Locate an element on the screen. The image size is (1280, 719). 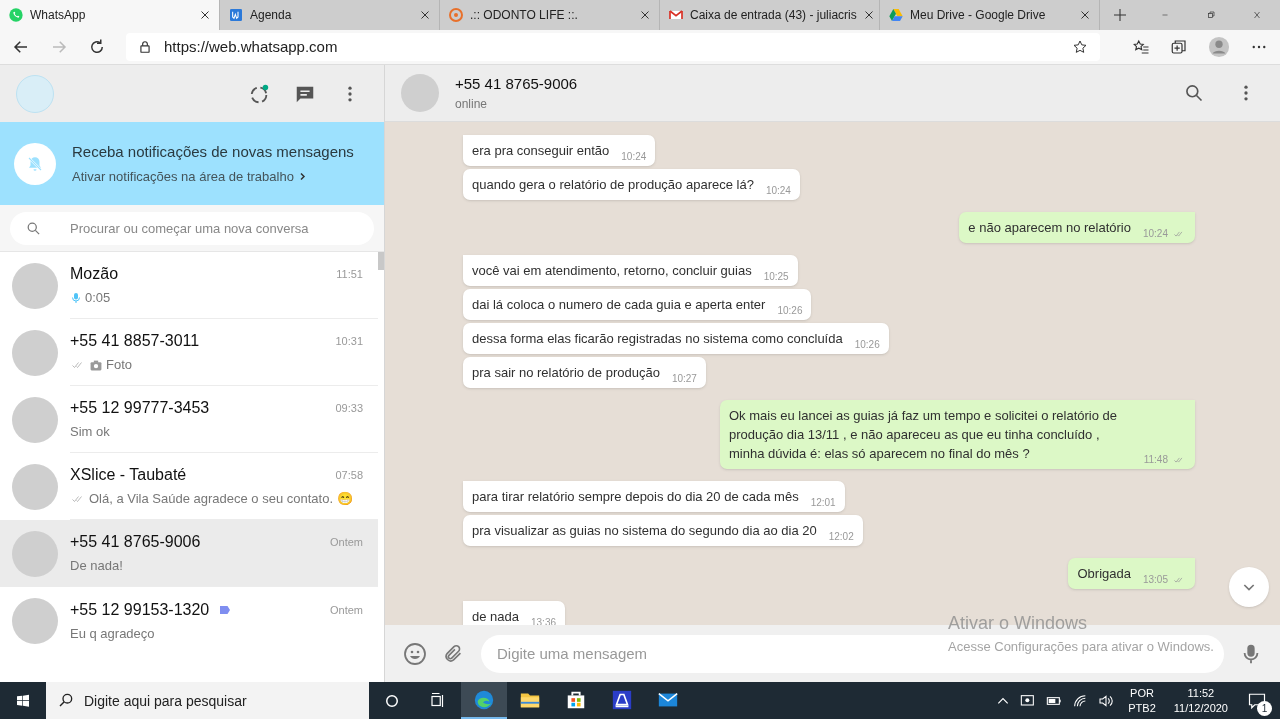
star-icon is located at coordinates (1080, 47).